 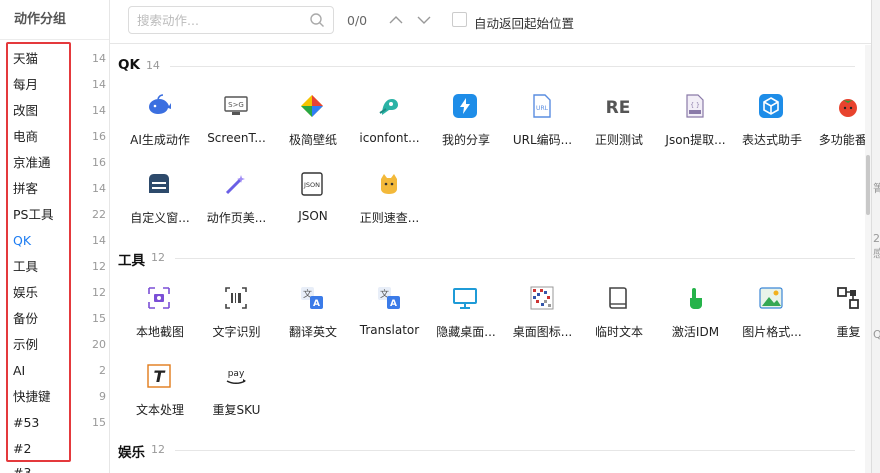 What do you see at coordinates (618, 332) in the screenshot?
I see `action-label: 临时文本` at bounding box center [618, 332].